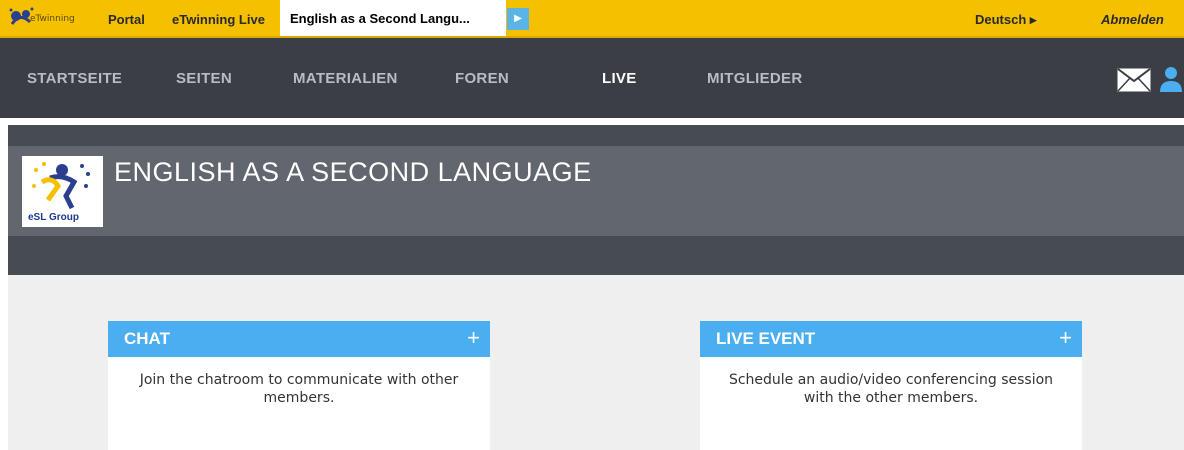 The height and width of the screenshot is (450, 1184). Describe the element at coordinates (1132, 19) in the screenshot. I see `logout-link: Abmelden` at that location.